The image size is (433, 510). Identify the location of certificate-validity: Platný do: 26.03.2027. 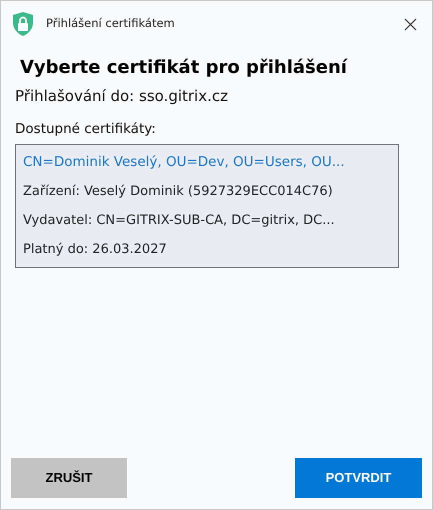
(95, 250).